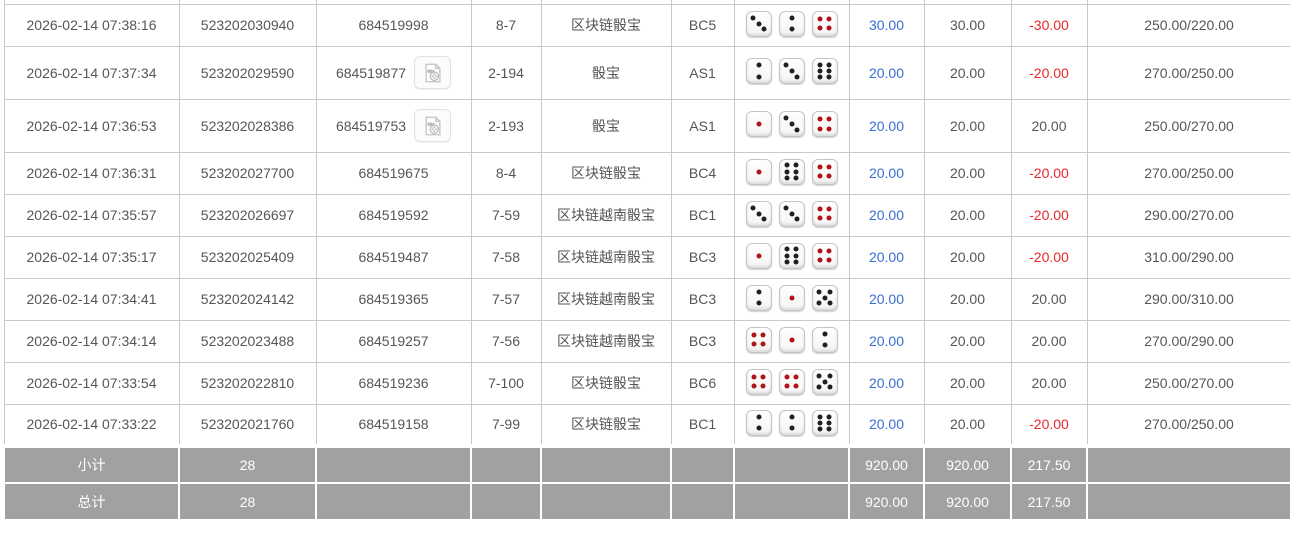 Image resolution: width=1290 pixels, height=544 pixels. What do you see at coordinates (91, 425) in the screenshot?
I see `bet-time: 2026-02-14 07:33:22` at bounding box center [91, 425].